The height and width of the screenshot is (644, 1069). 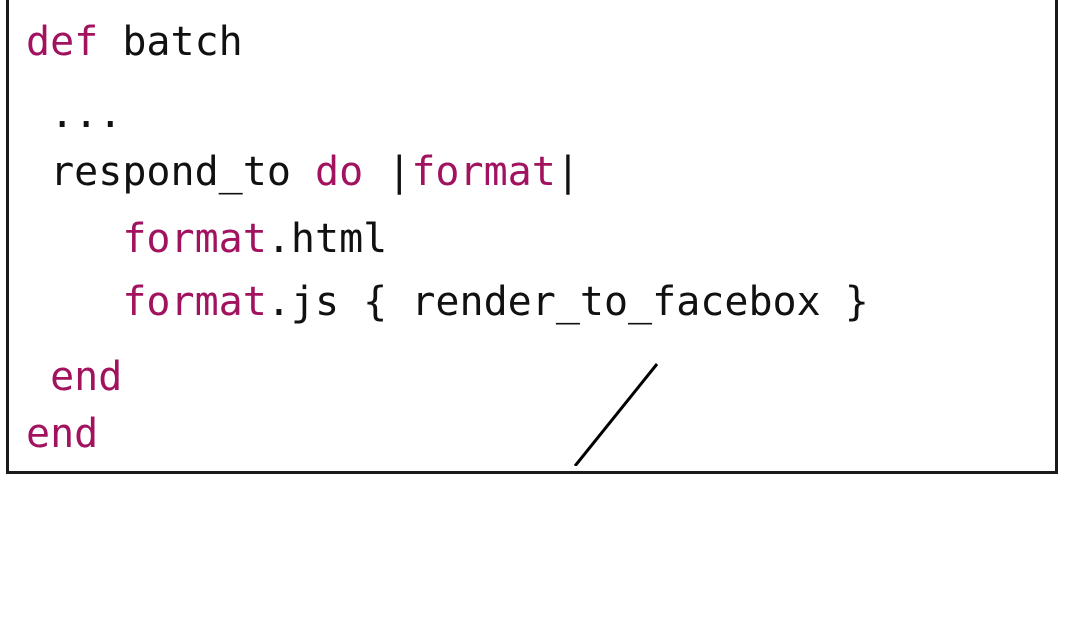 I want to click on callout-connector-line, so click(x=616, y=414).